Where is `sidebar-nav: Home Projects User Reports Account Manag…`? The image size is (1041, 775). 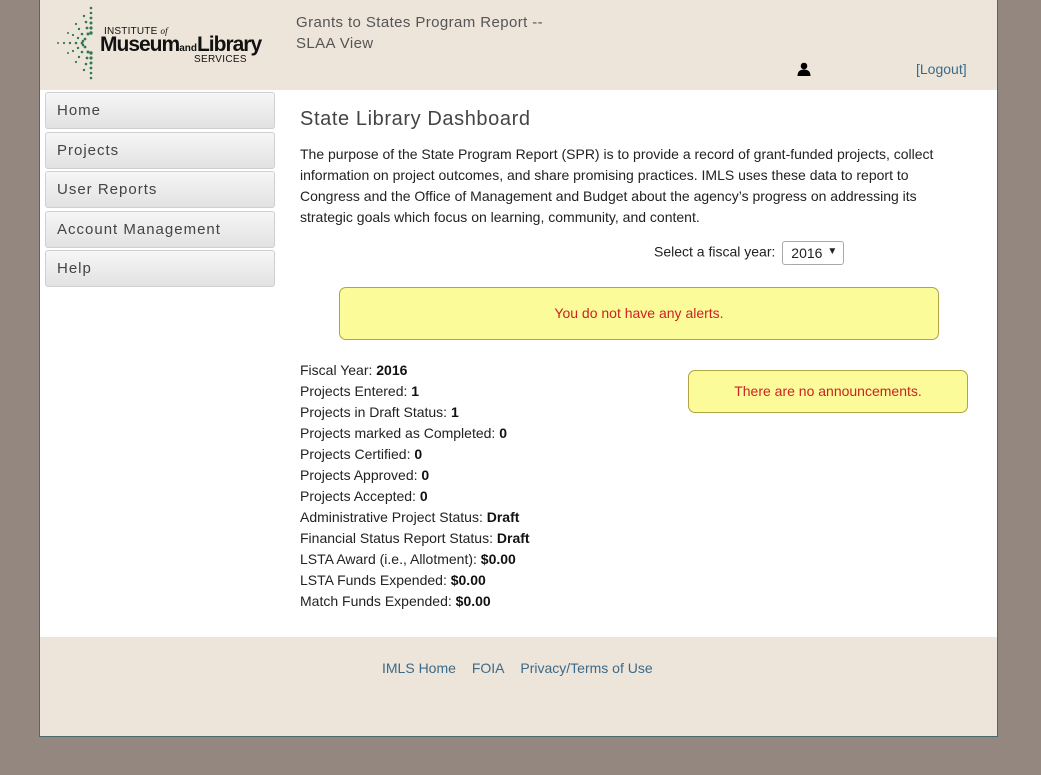 sidebar-nav: Home Projects User Reports Account Manag… is located at coordinates (160, 191).